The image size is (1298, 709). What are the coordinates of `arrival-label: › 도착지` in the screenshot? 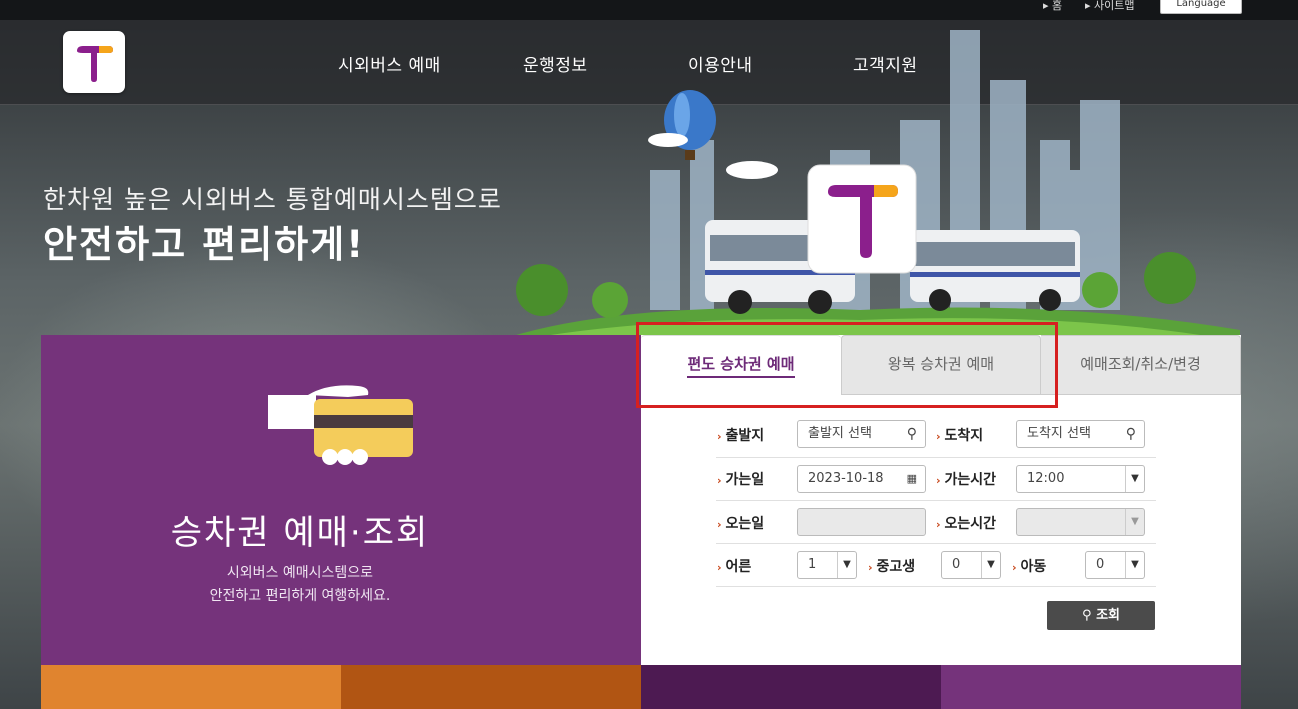 It's located at (959, 435).